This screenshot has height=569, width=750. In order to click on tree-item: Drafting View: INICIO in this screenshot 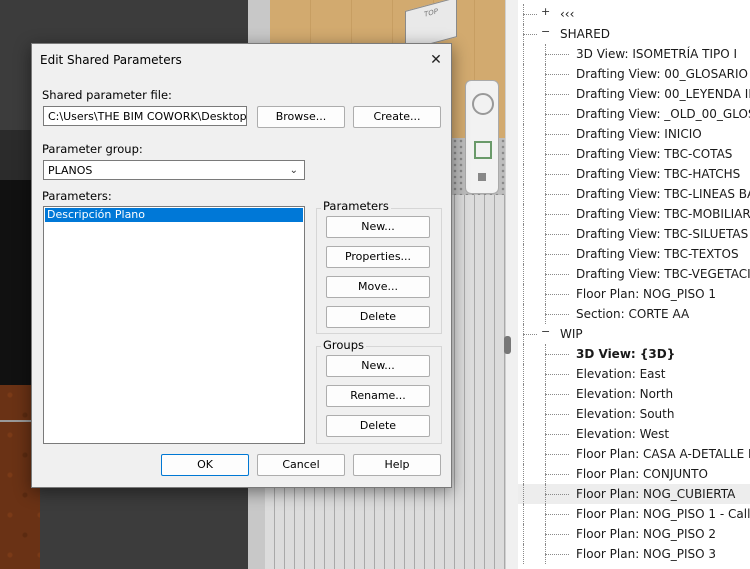, I will do `click(634, 134)`.